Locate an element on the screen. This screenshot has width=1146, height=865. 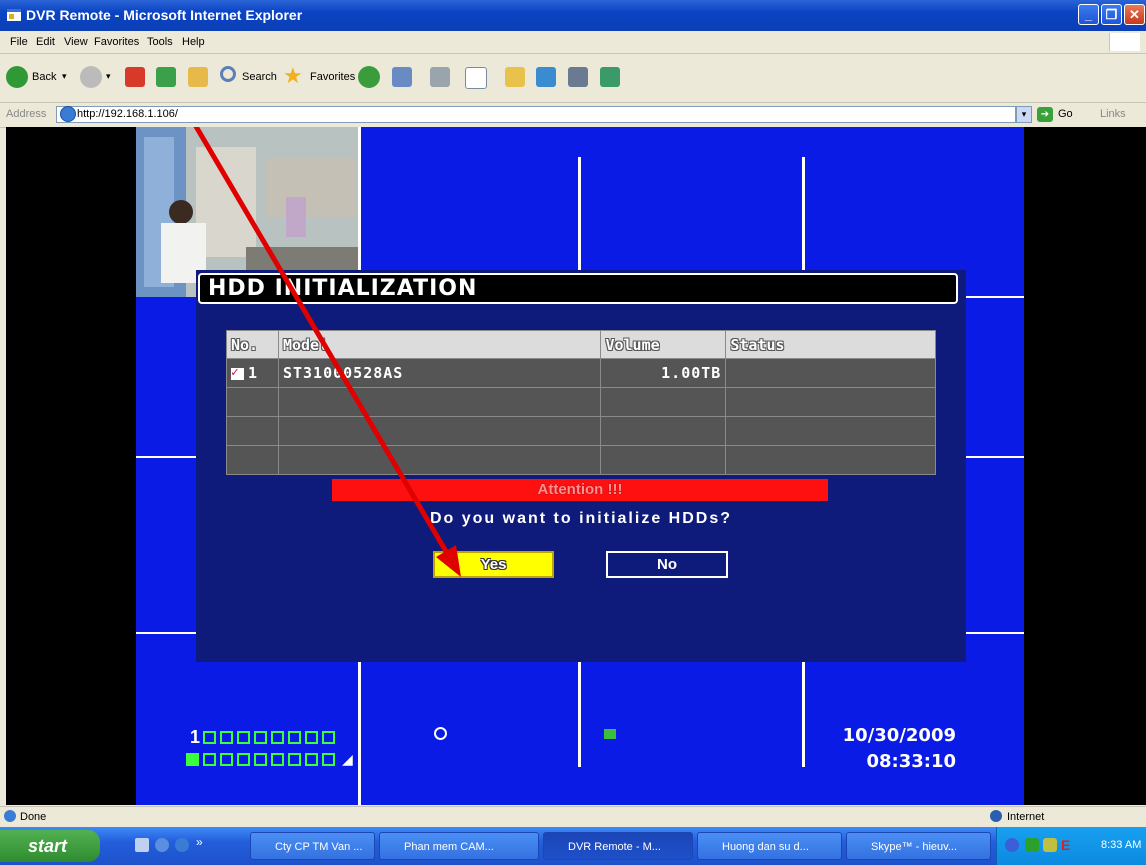
close-button: ✕ is located at coordinates (1134, 14).